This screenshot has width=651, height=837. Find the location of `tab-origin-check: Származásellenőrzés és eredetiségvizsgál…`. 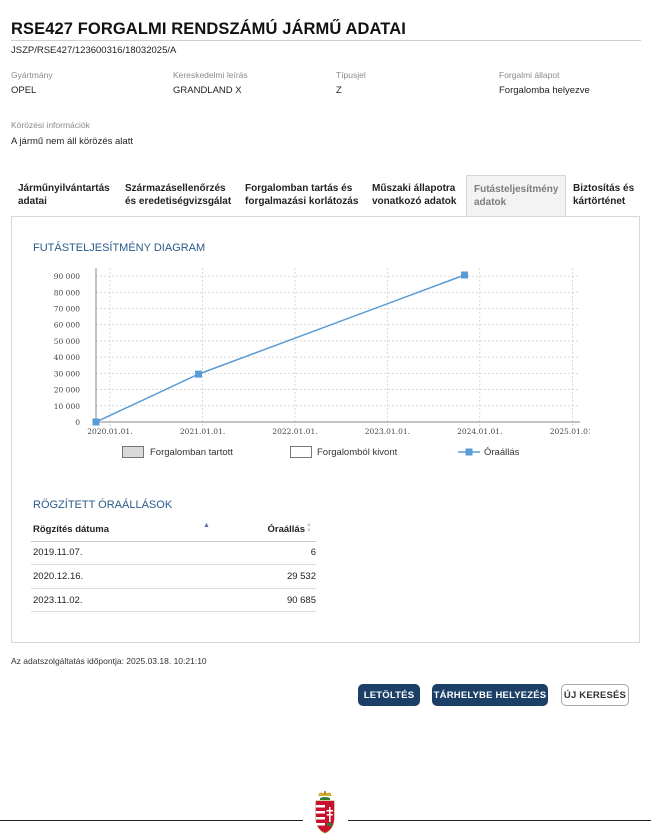

tab-origin-check: Származásellenőrzés és eredetiségvizsgál… is located at coordinates (178, 195).